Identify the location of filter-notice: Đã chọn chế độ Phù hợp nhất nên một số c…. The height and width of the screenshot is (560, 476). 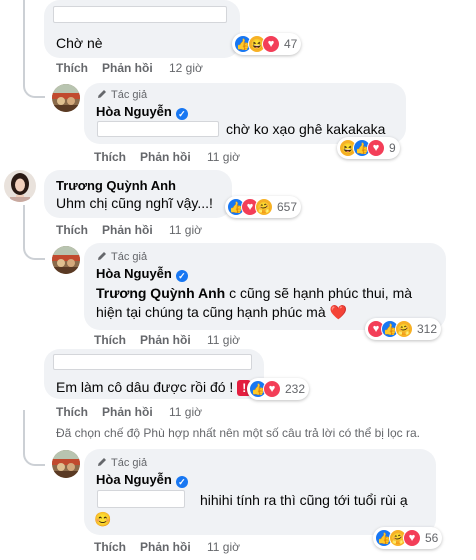
(238, 433).